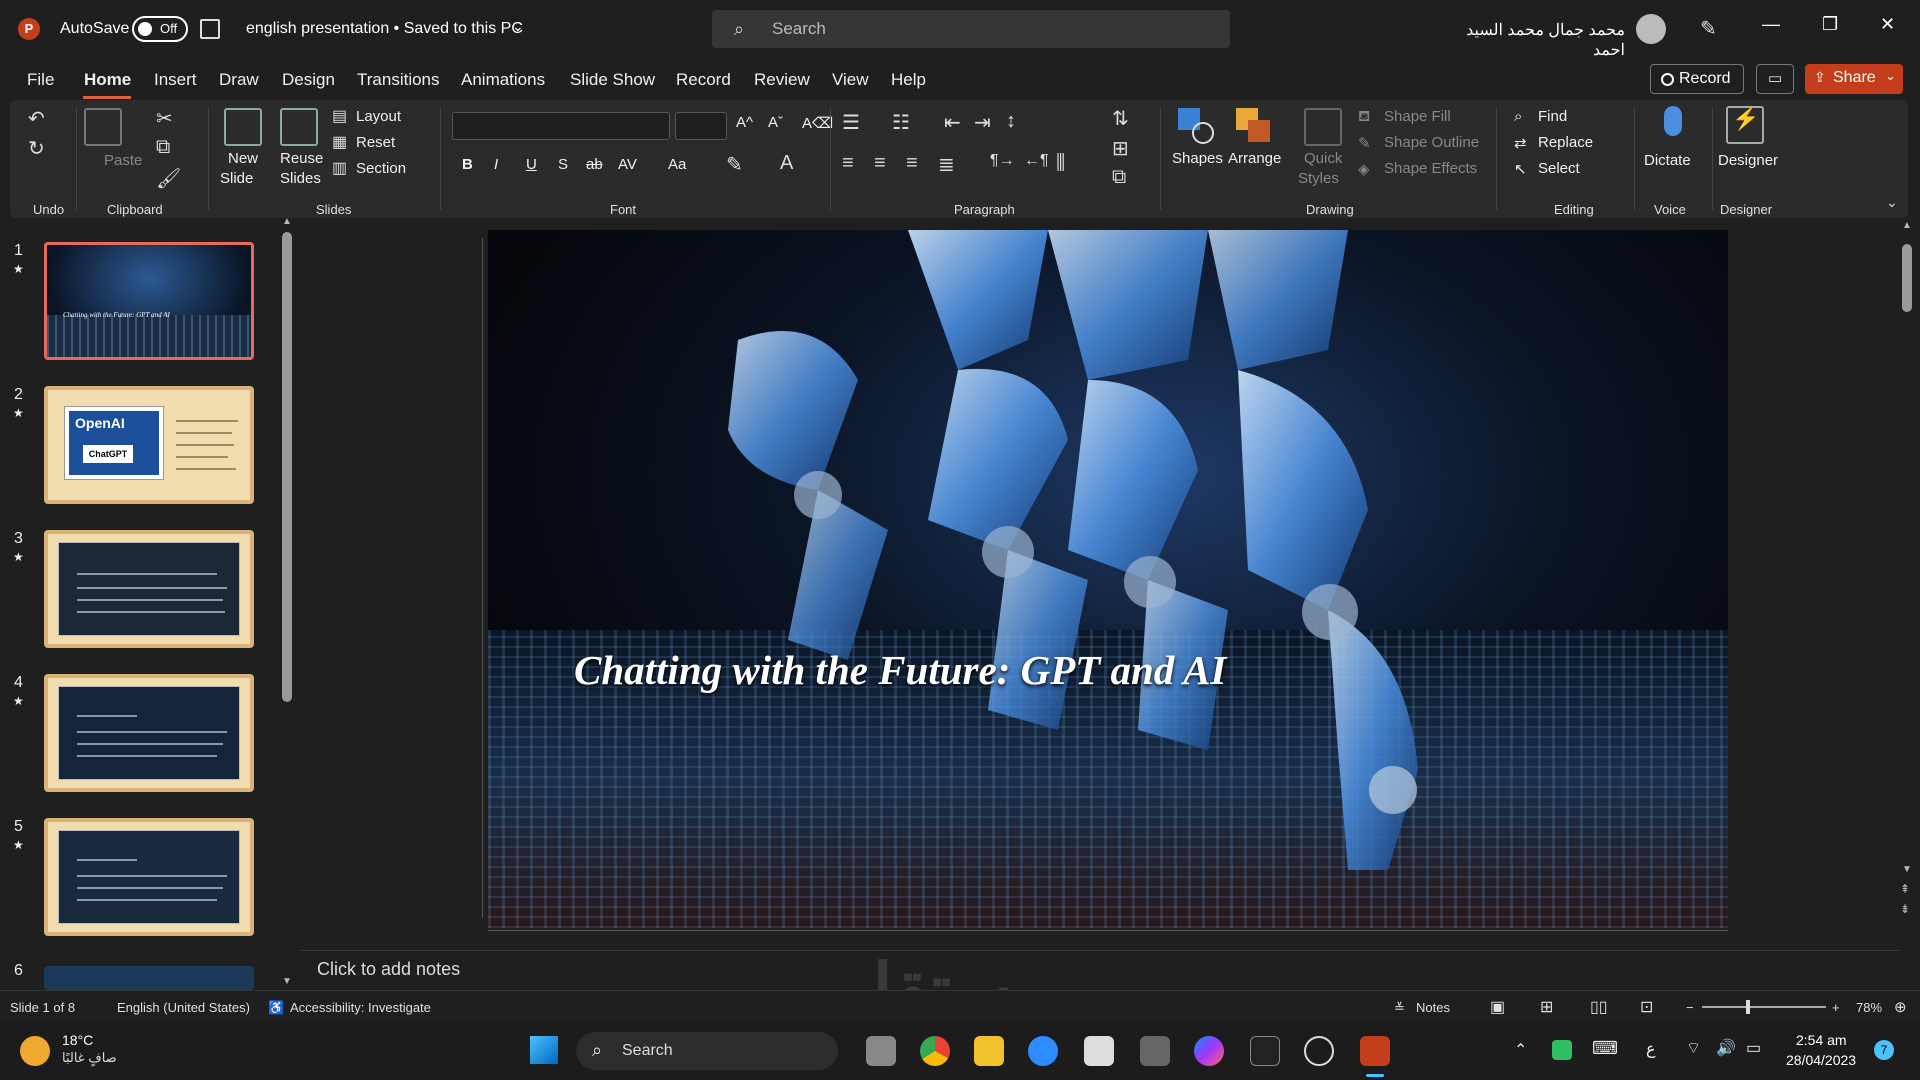 This screenshot has width=1920, height=1080. I want to click on chevron-down-icon: ⌄, so click(518, 26).